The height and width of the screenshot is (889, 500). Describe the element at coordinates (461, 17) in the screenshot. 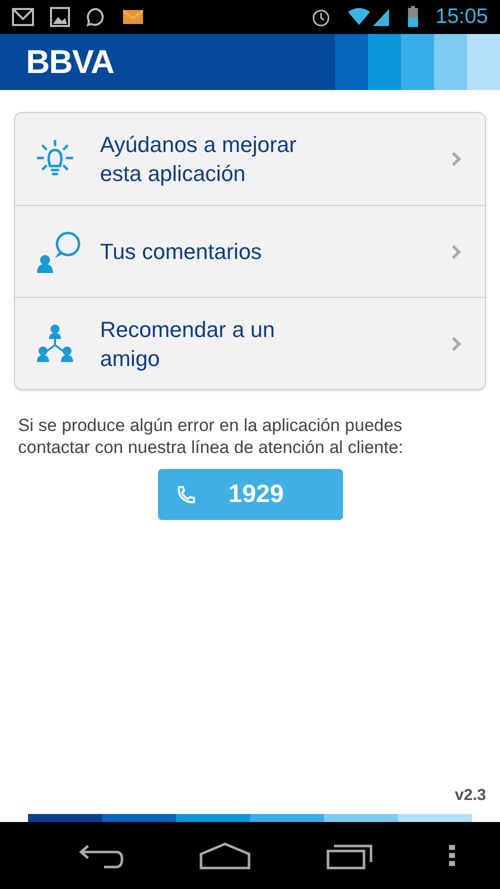

I see `clock-text: 15:05` at that location.